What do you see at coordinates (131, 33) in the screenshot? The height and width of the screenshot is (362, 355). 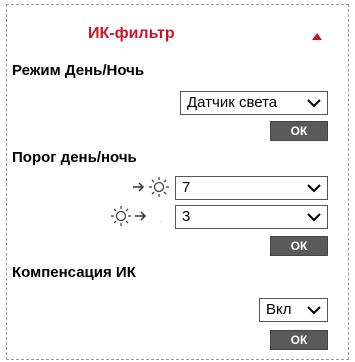 I see `panel-title: ИК-фильтр` at bounding box center [131, 33].